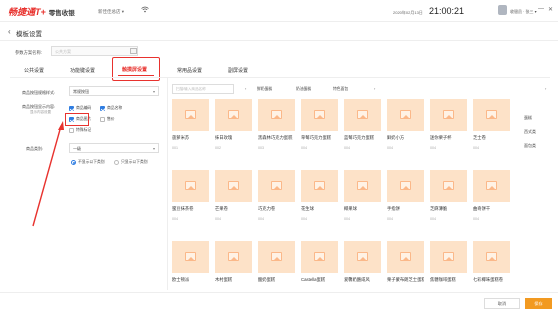 This screenshot has height=311, width=558. Describe the element at coordinates (116, 162) in the screenshot. I see `radio-show-categories` at that location.